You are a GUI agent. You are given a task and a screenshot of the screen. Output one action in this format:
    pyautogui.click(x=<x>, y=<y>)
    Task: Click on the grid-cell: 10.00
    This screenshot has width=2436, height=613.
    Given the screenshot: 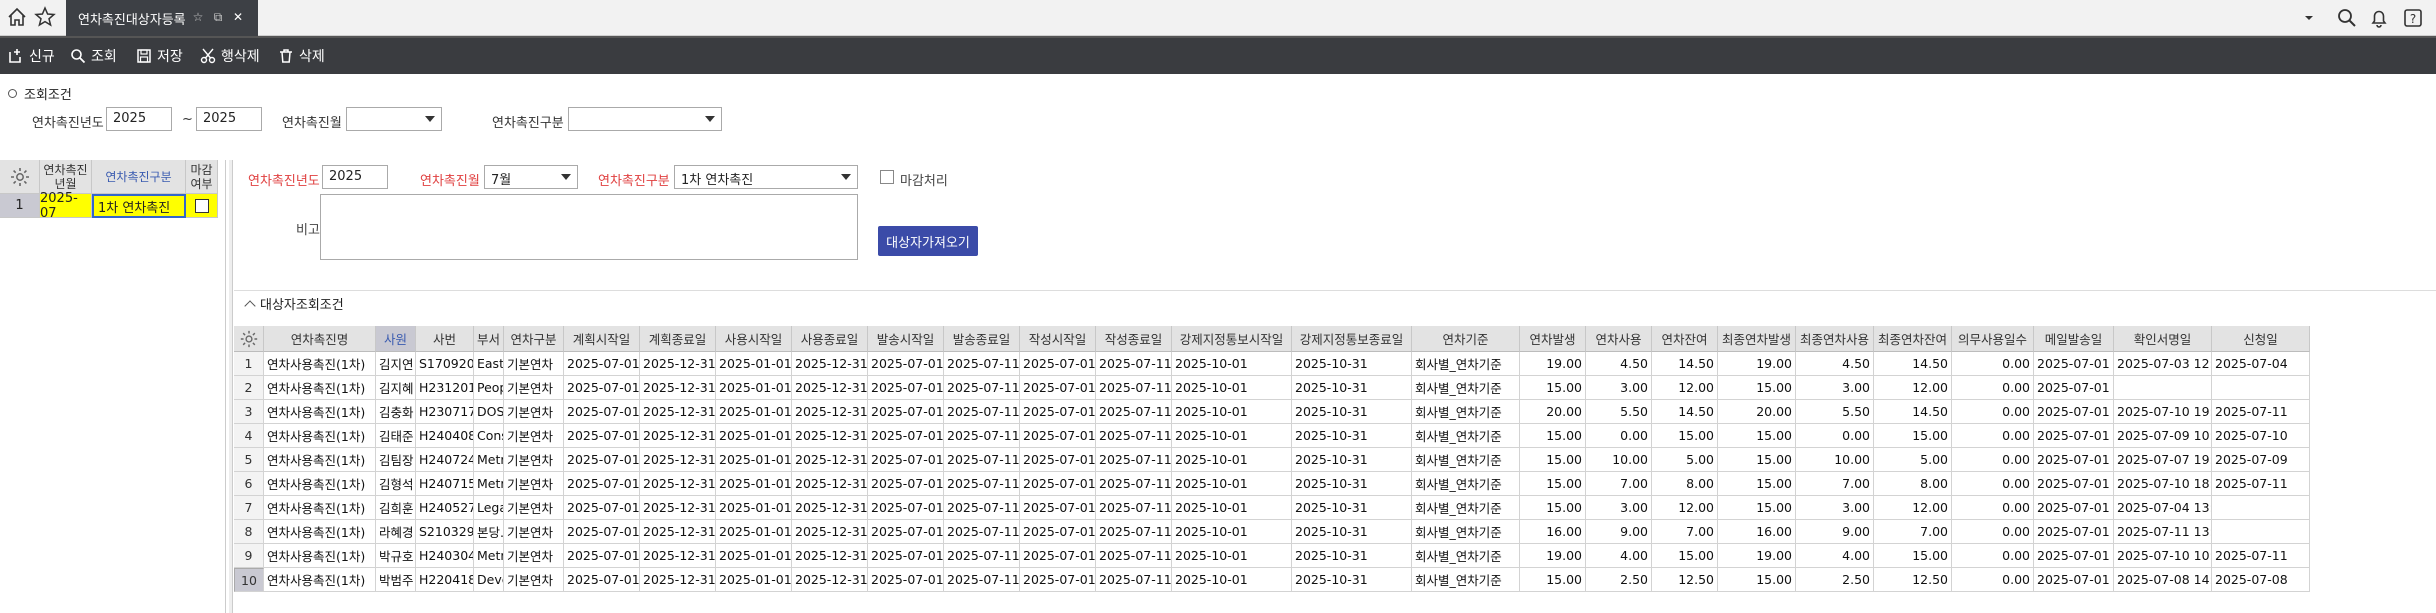 What is the action you would take?
    pyautogui.click(x=1619, y=460)
    